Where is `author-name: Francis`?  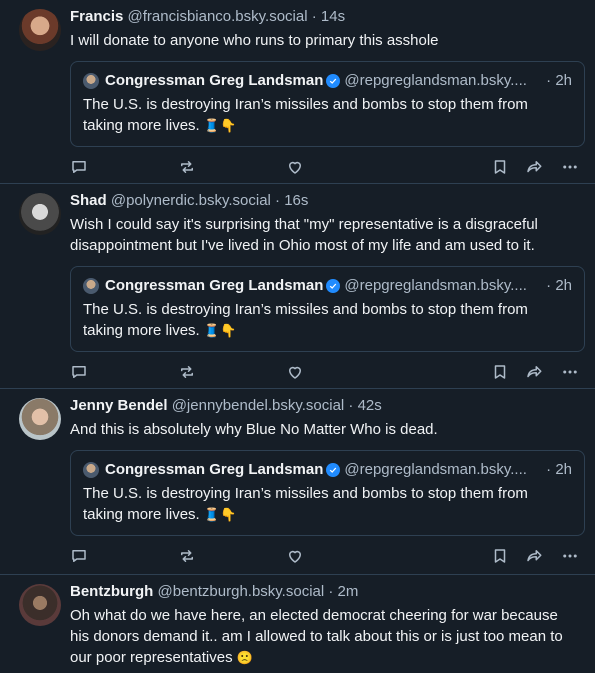 author-name: Francis is located at coordinates (96, 16).